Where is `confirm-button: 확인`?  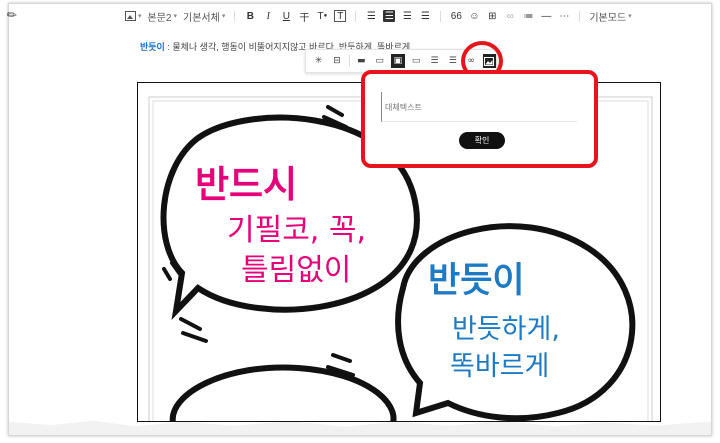
confirm-button: 확인 is located at coordinates (482, 140).